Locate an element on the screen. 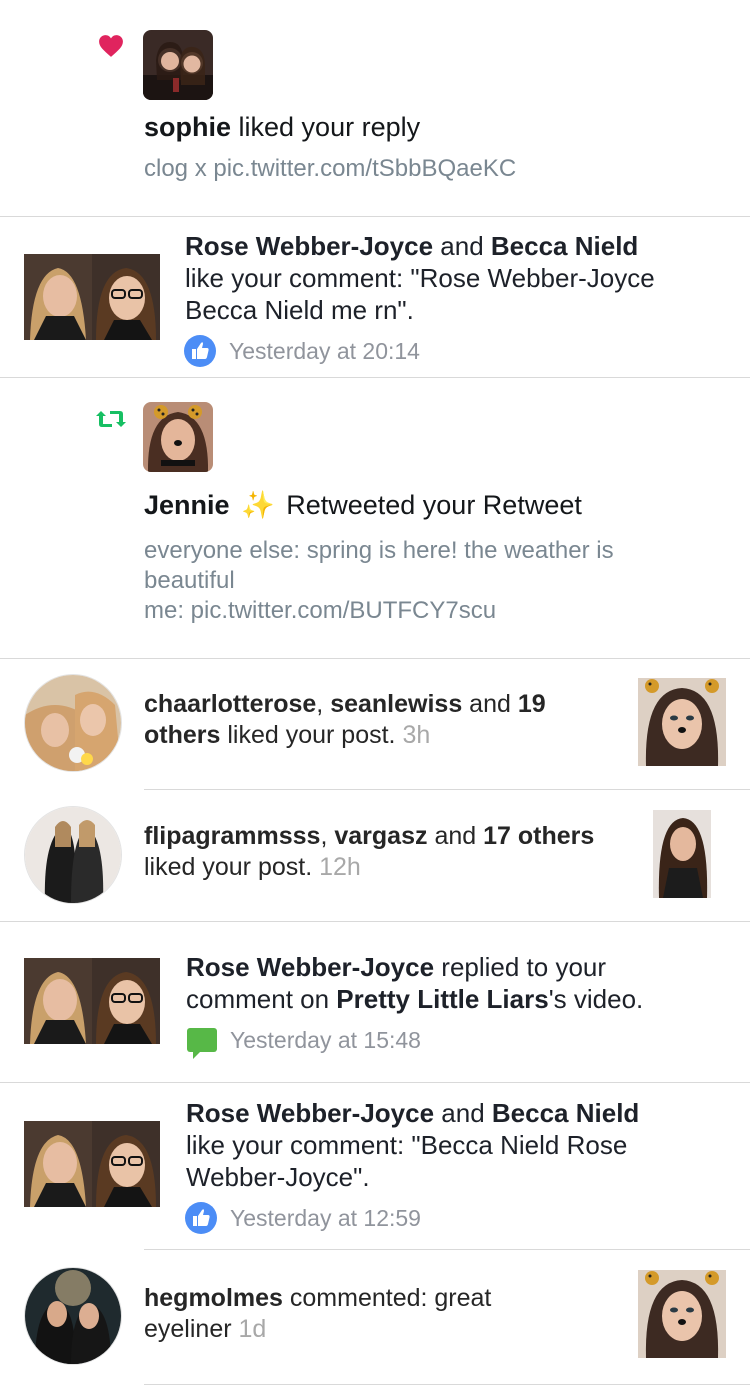 Image resolution: width=750 pixels, height=1390 pixels. page-name: Pretty Little Liars is located at coordinates (442, 999).